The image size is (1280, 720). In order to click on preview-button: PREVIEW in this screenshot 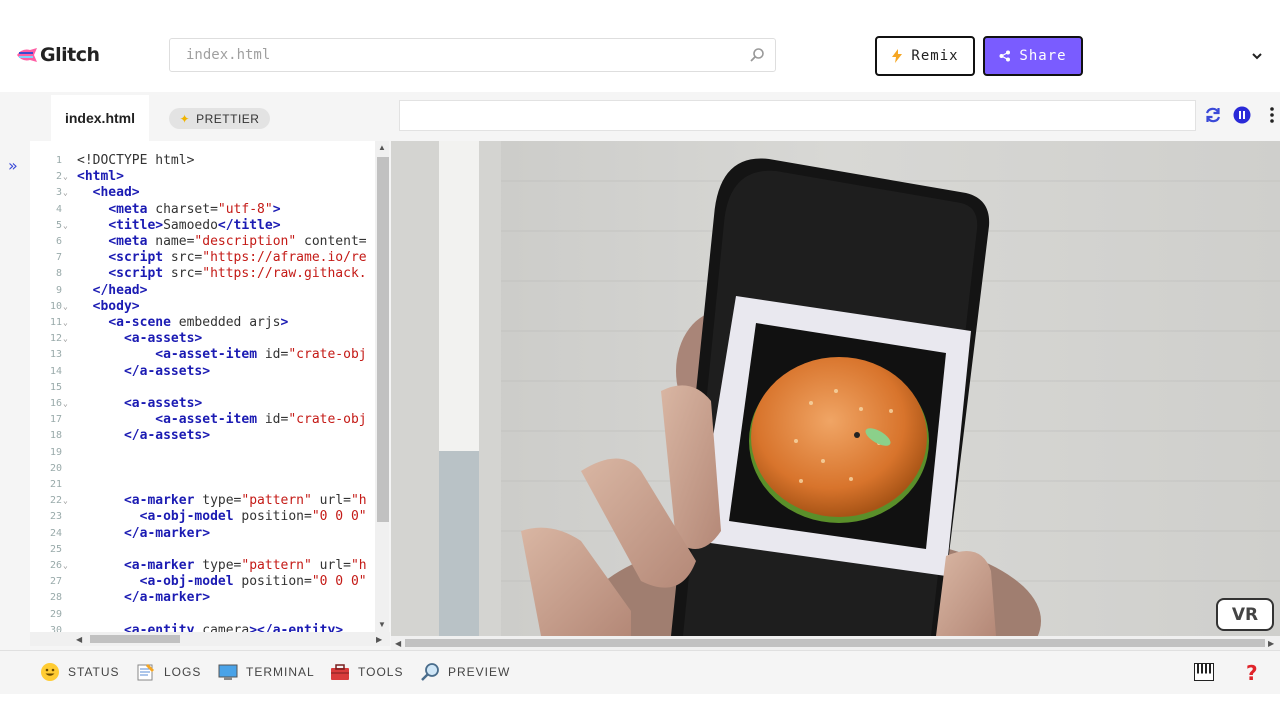, I will do `click(465, 672)`.